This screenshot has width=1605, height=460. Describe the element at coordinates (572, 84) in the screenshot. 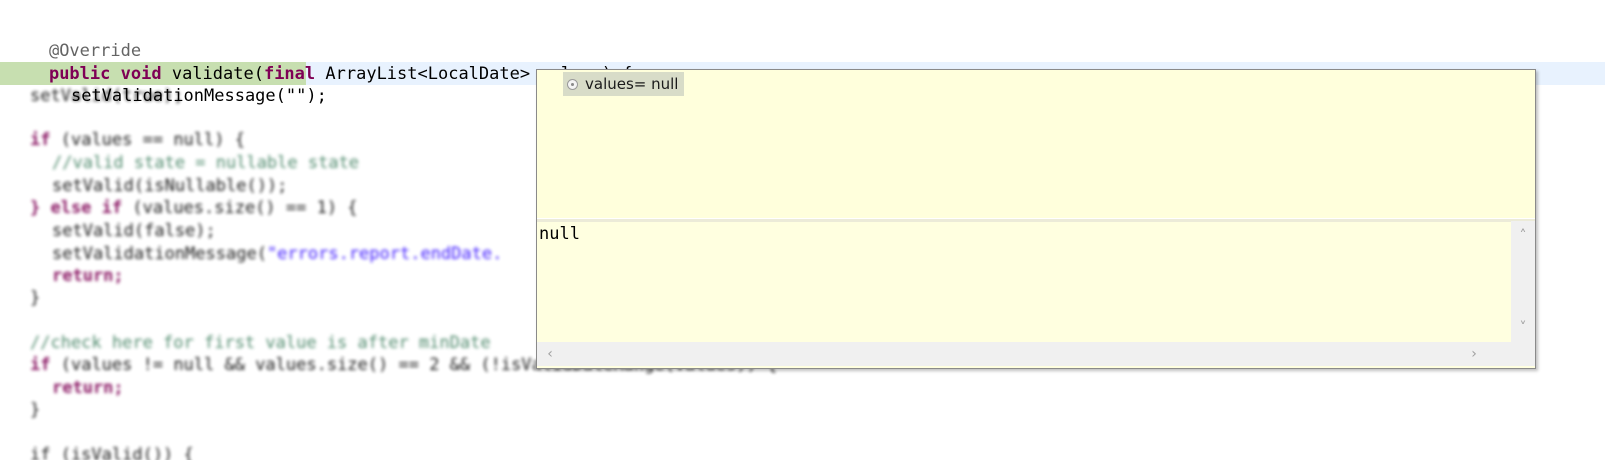

I see `variable-icon` at that location.